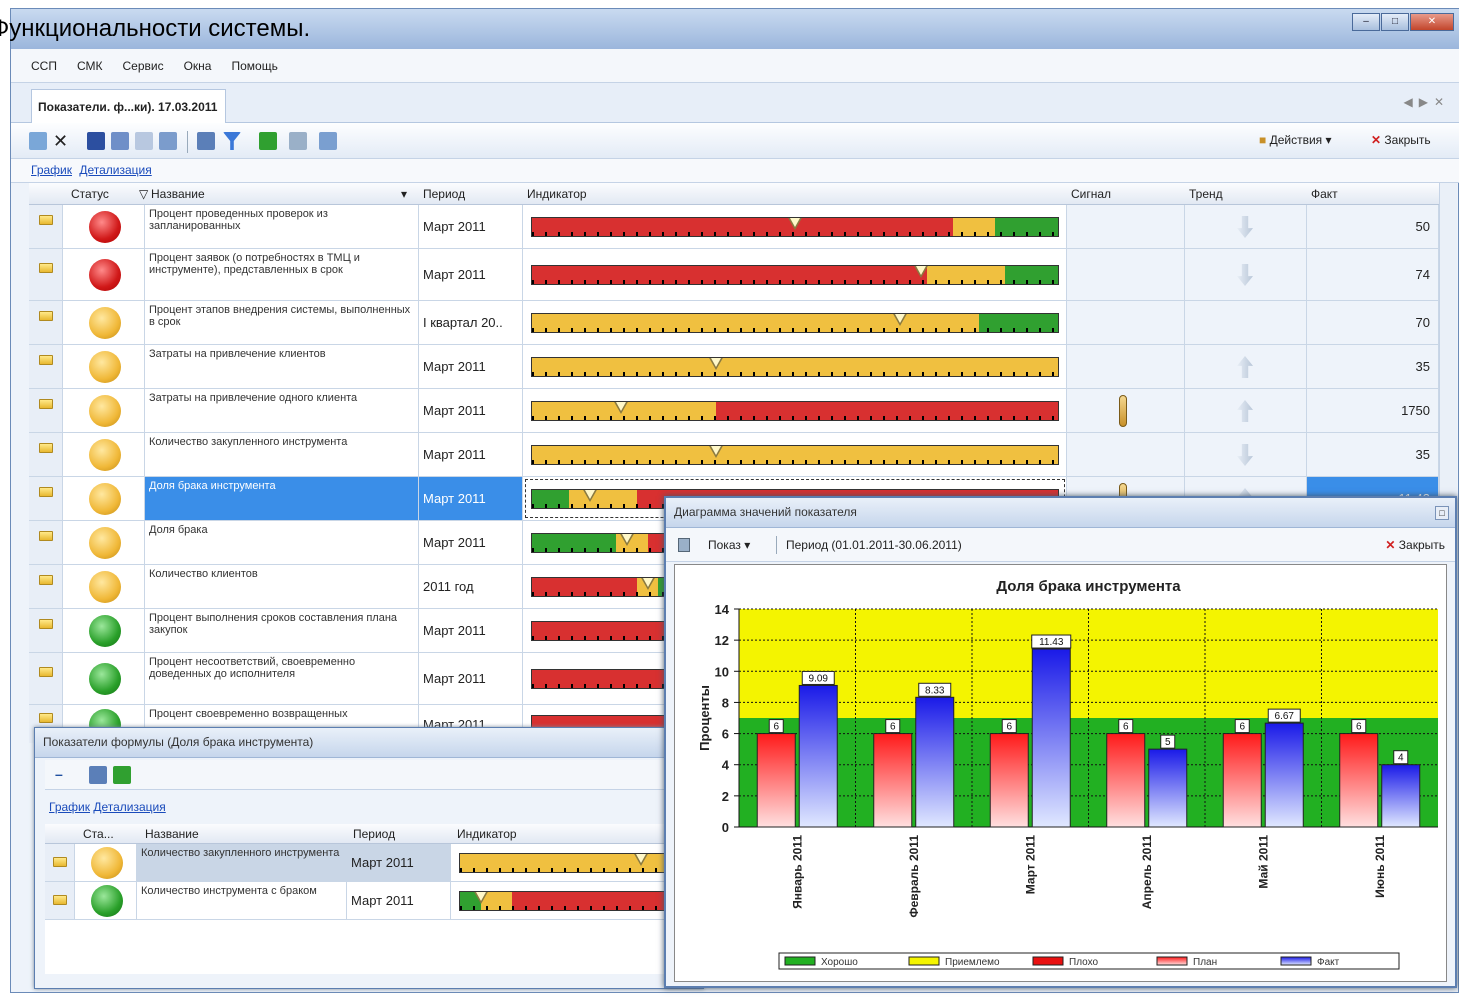 The image size is (1459, 997). I want to click on edit-icon, so click(38, 141).